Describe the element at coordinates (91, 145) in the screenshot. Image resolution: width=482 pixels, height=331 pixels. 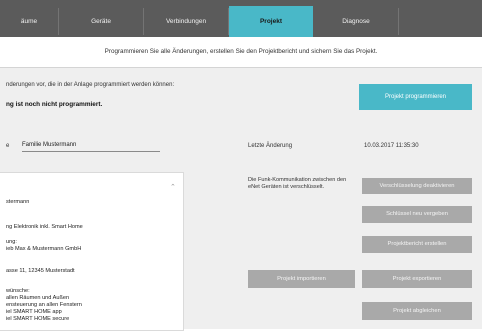
I see `project-name-field: Familie Mustermann` at that location.